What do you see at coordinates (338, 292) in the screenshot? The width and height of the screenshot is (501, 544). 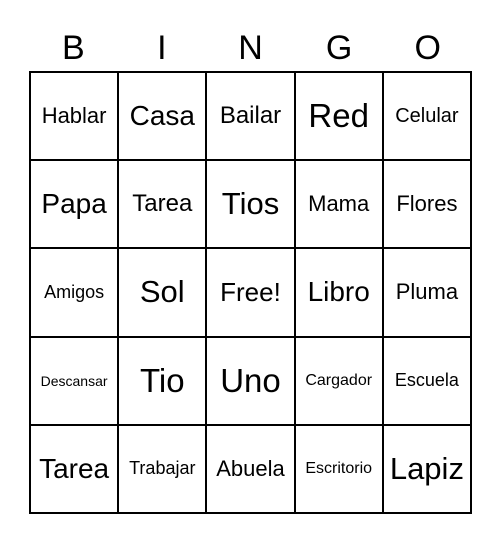 I see `bingo-cell: Libro` at bounding box center [338, 292].